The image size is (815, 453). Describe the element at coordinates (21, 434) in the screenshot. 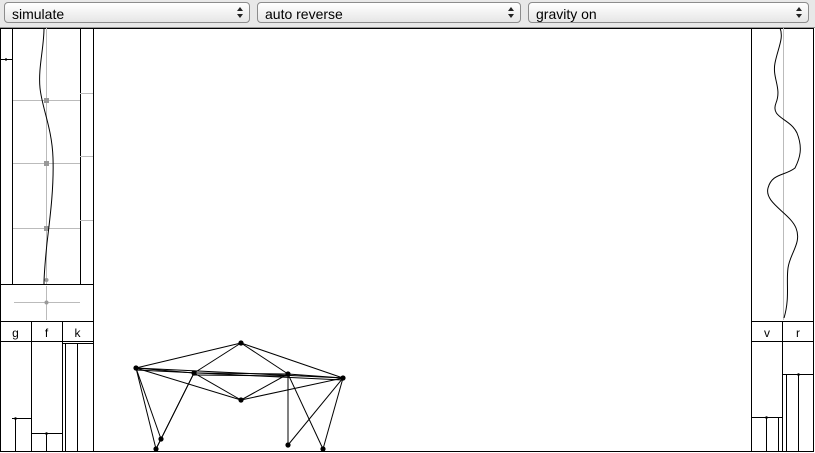

I see `slider-g` at that location.